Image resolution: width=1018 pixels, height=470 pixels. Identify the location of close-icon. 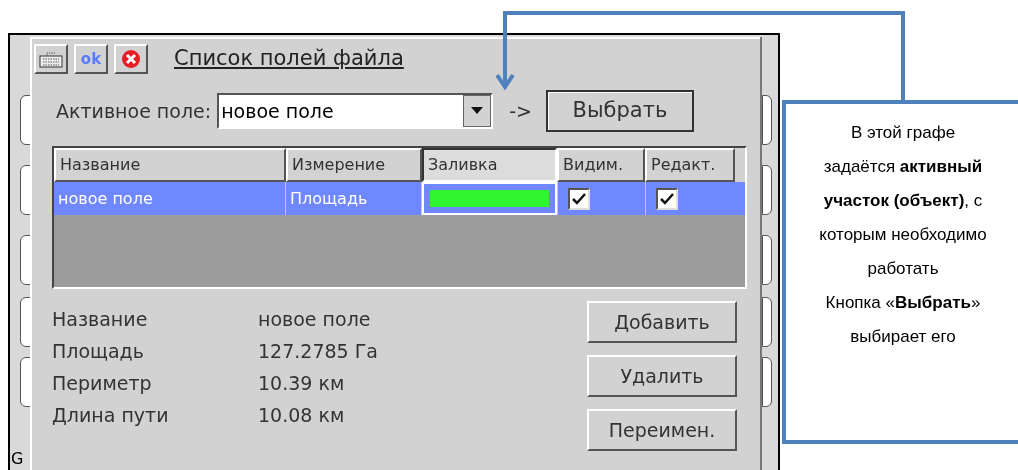
(131, 59).